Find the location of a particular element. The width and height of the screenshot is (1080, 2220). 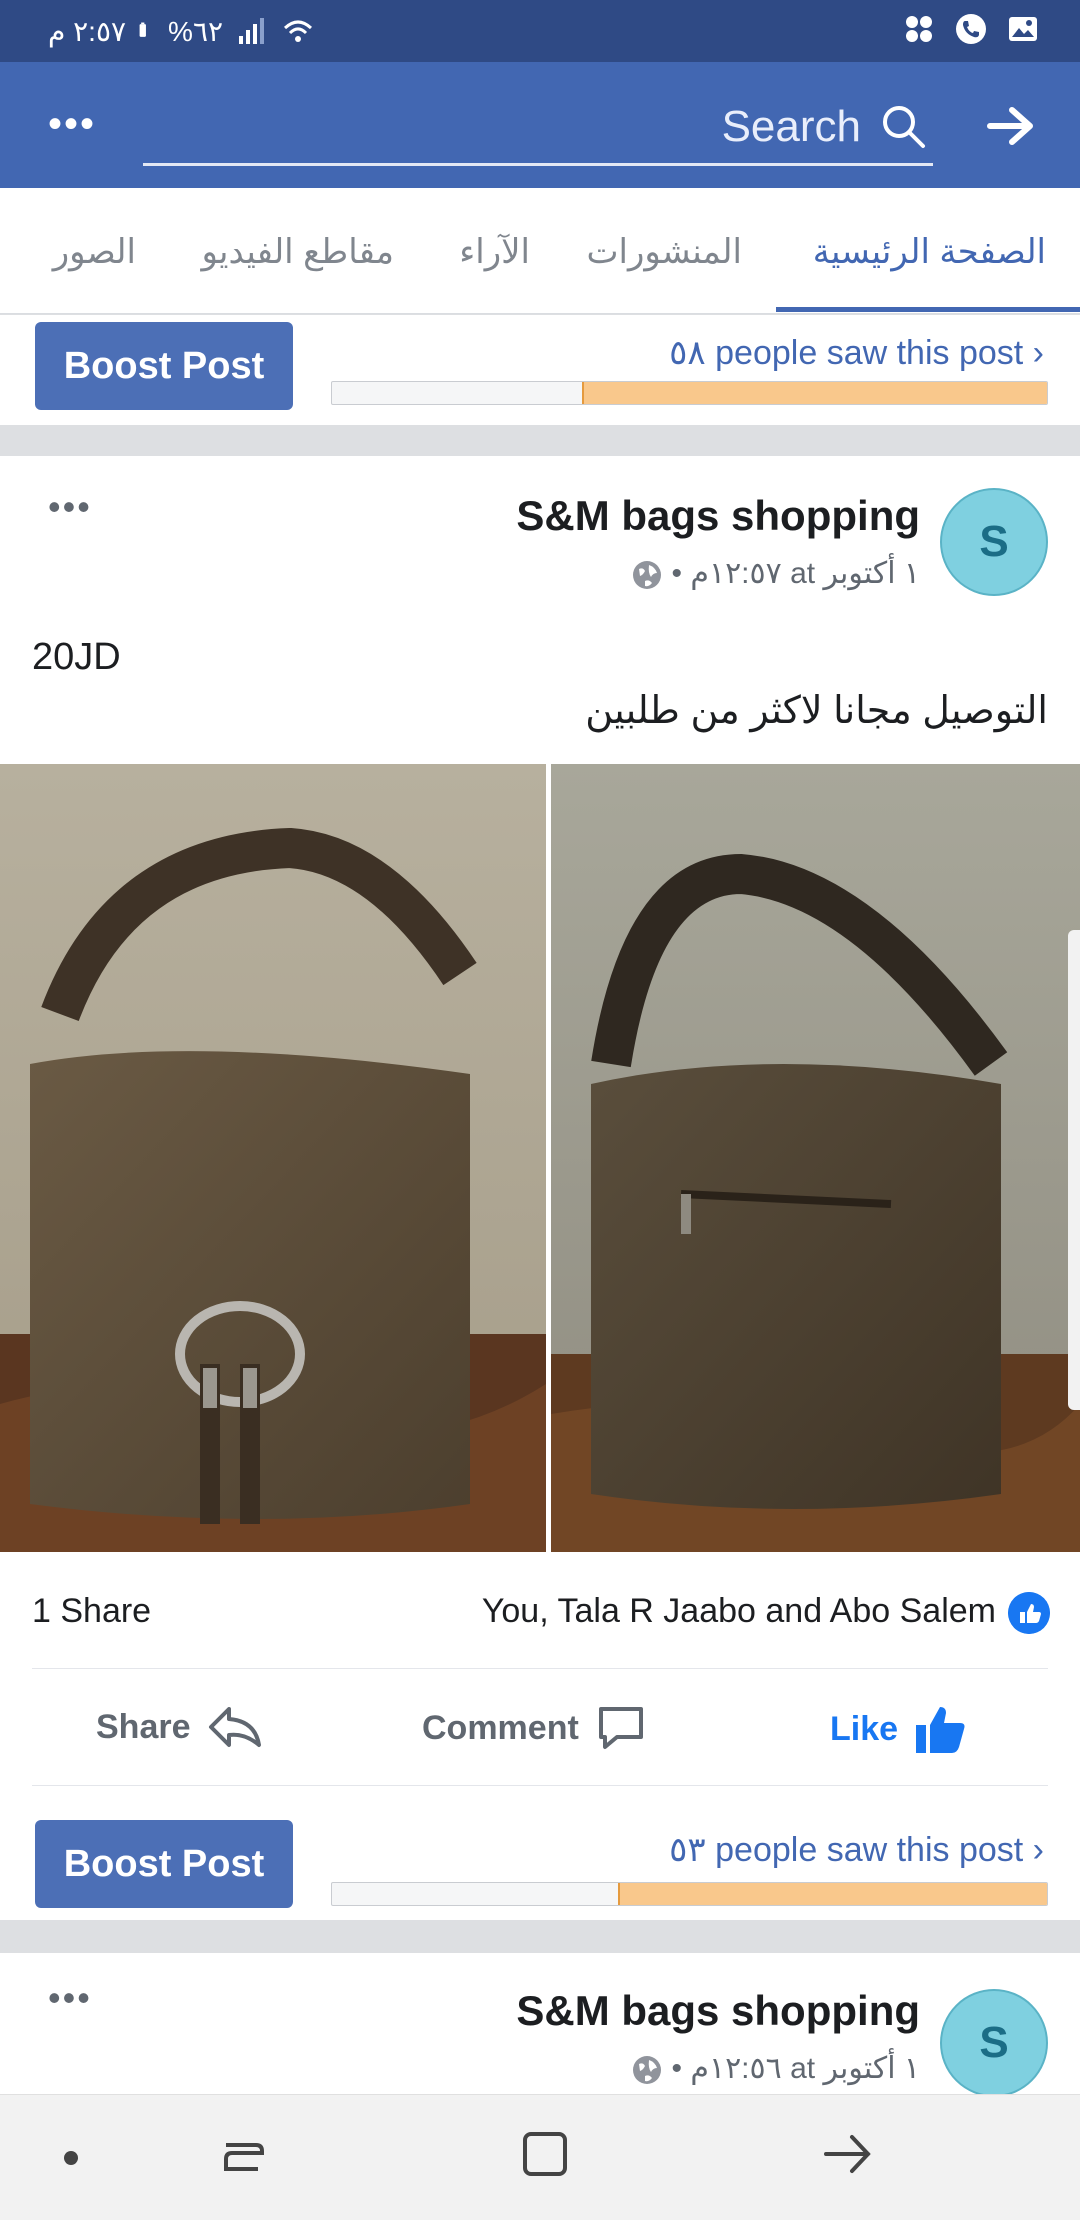

post-price: 20JD is located at coordinates (76, 657).